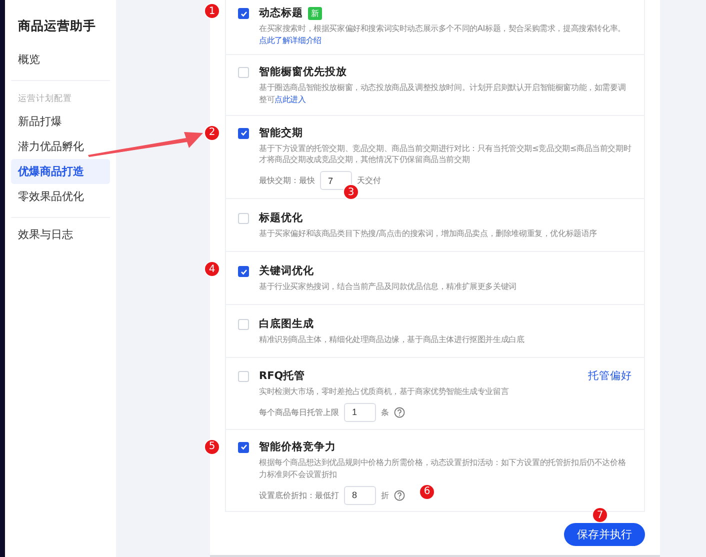 The width and height of the screenshot is (706, 557). I want to click on sidebar-item: 潜力优品孵化, so click(60, 146).